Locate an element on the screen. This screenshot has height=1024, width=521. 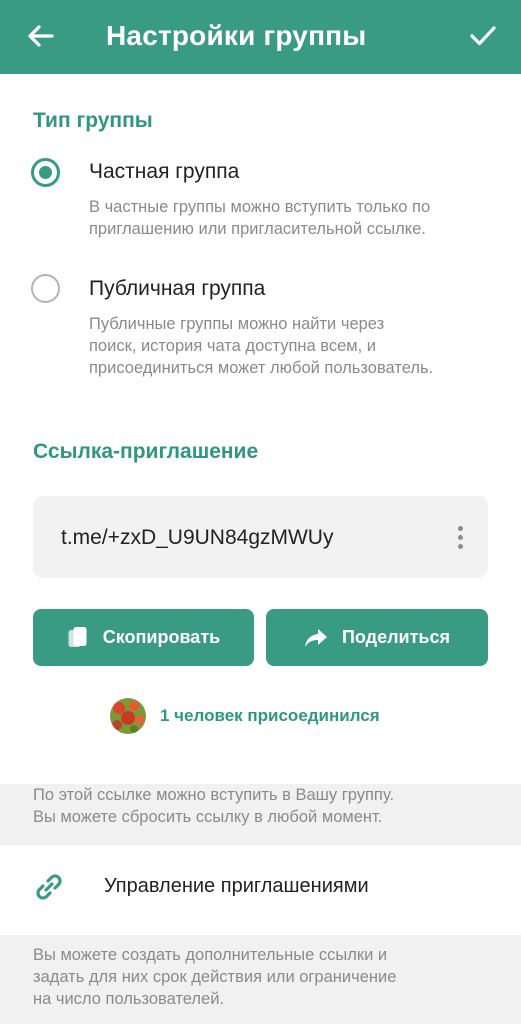
joined-members-row: 1 человек присоединился is located at coordinates (245, 716).